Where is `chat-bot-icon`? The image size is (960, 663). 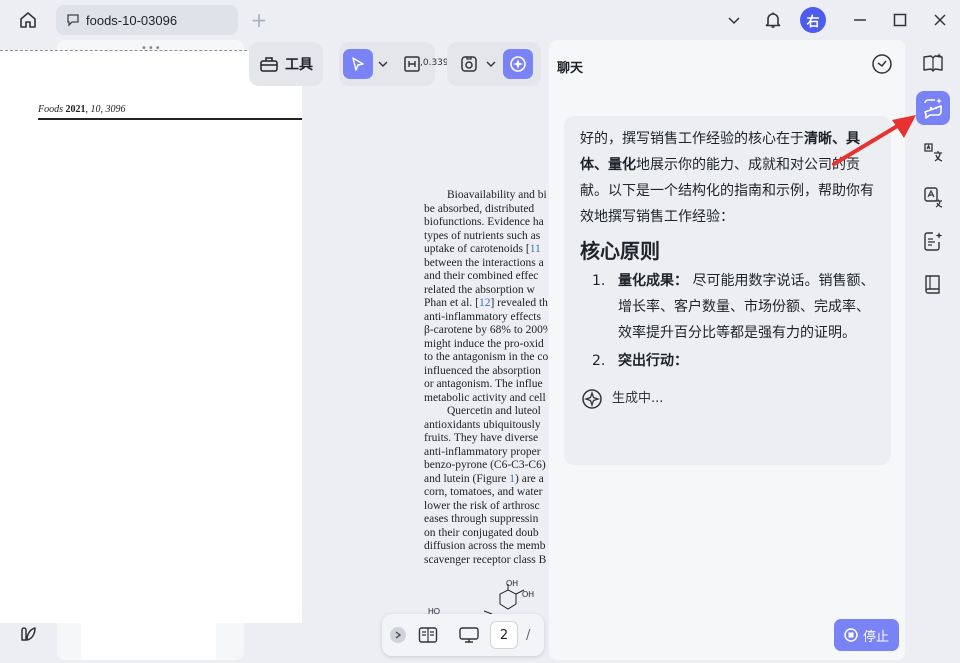 chat-bot-icon is located at coordinates (933, 108).